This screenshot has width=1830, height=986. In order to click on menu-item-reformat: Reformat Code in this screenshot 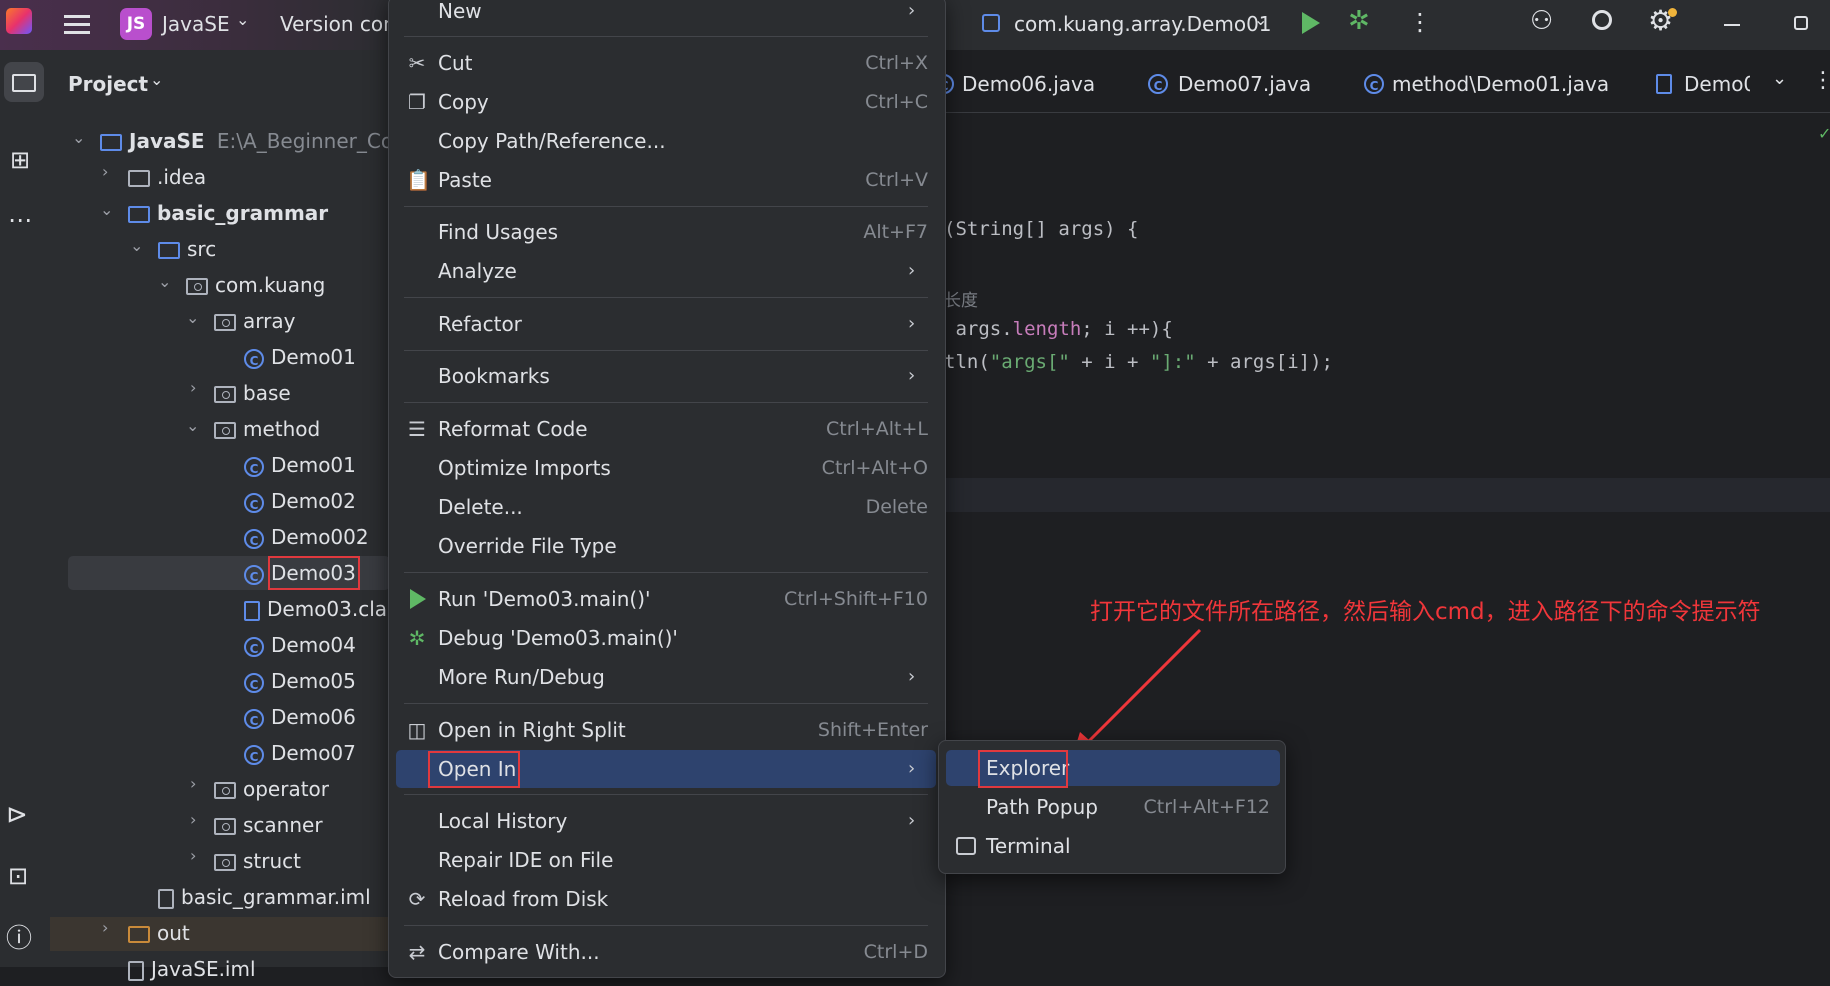, I will do `click(513, 429)`.